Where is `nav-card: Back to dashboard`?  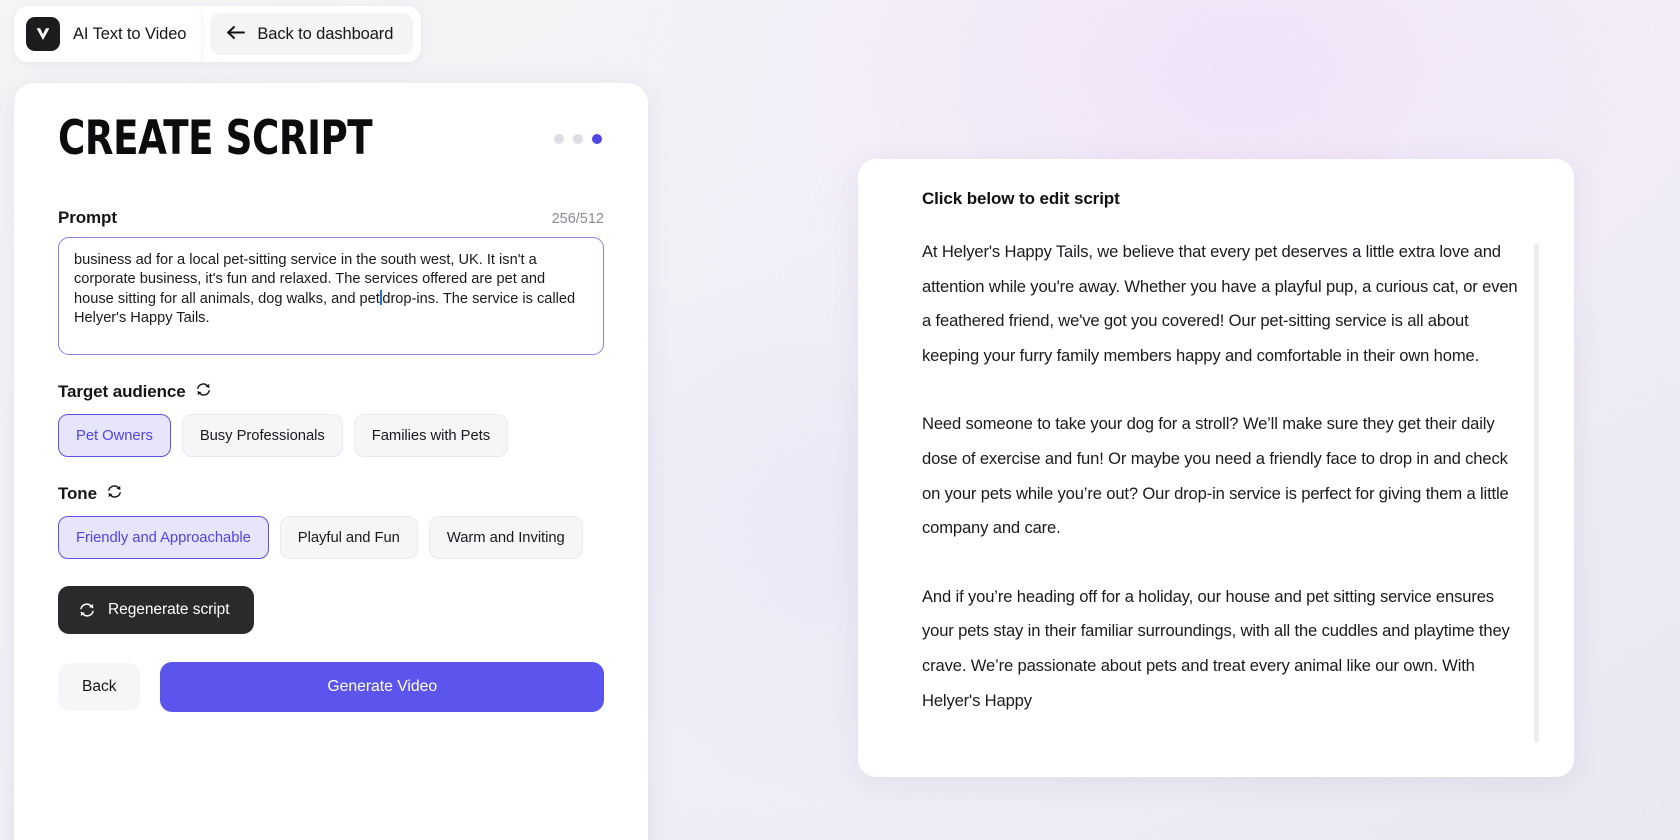 nav-card: Back to dashboard is located at coordinates (313, 34).